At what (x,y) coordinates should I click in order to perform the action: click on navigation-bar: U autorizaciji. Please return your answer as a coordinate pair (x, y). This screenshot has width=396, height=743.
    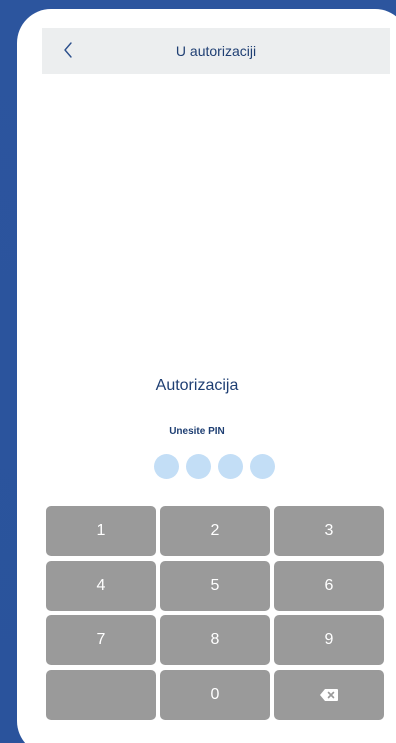
    Looking at the image, I should click on (216, 51).